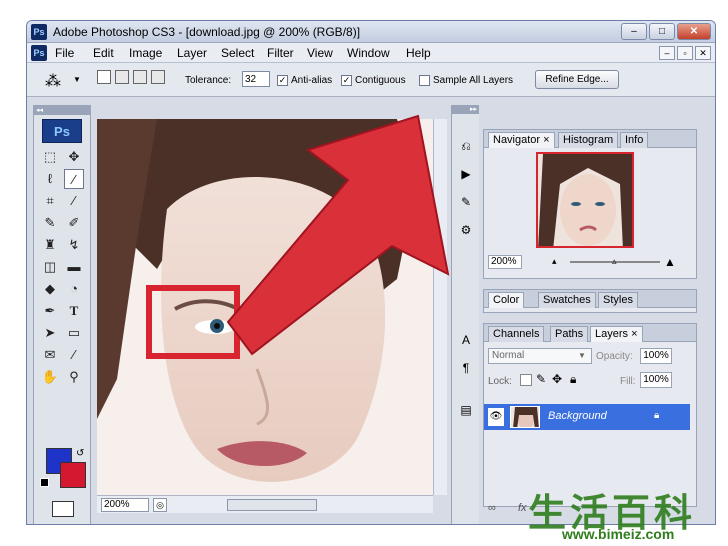 The width and height of the screenshot is (728, 546). I want to click on add-selection-icon, so click(122, 77).